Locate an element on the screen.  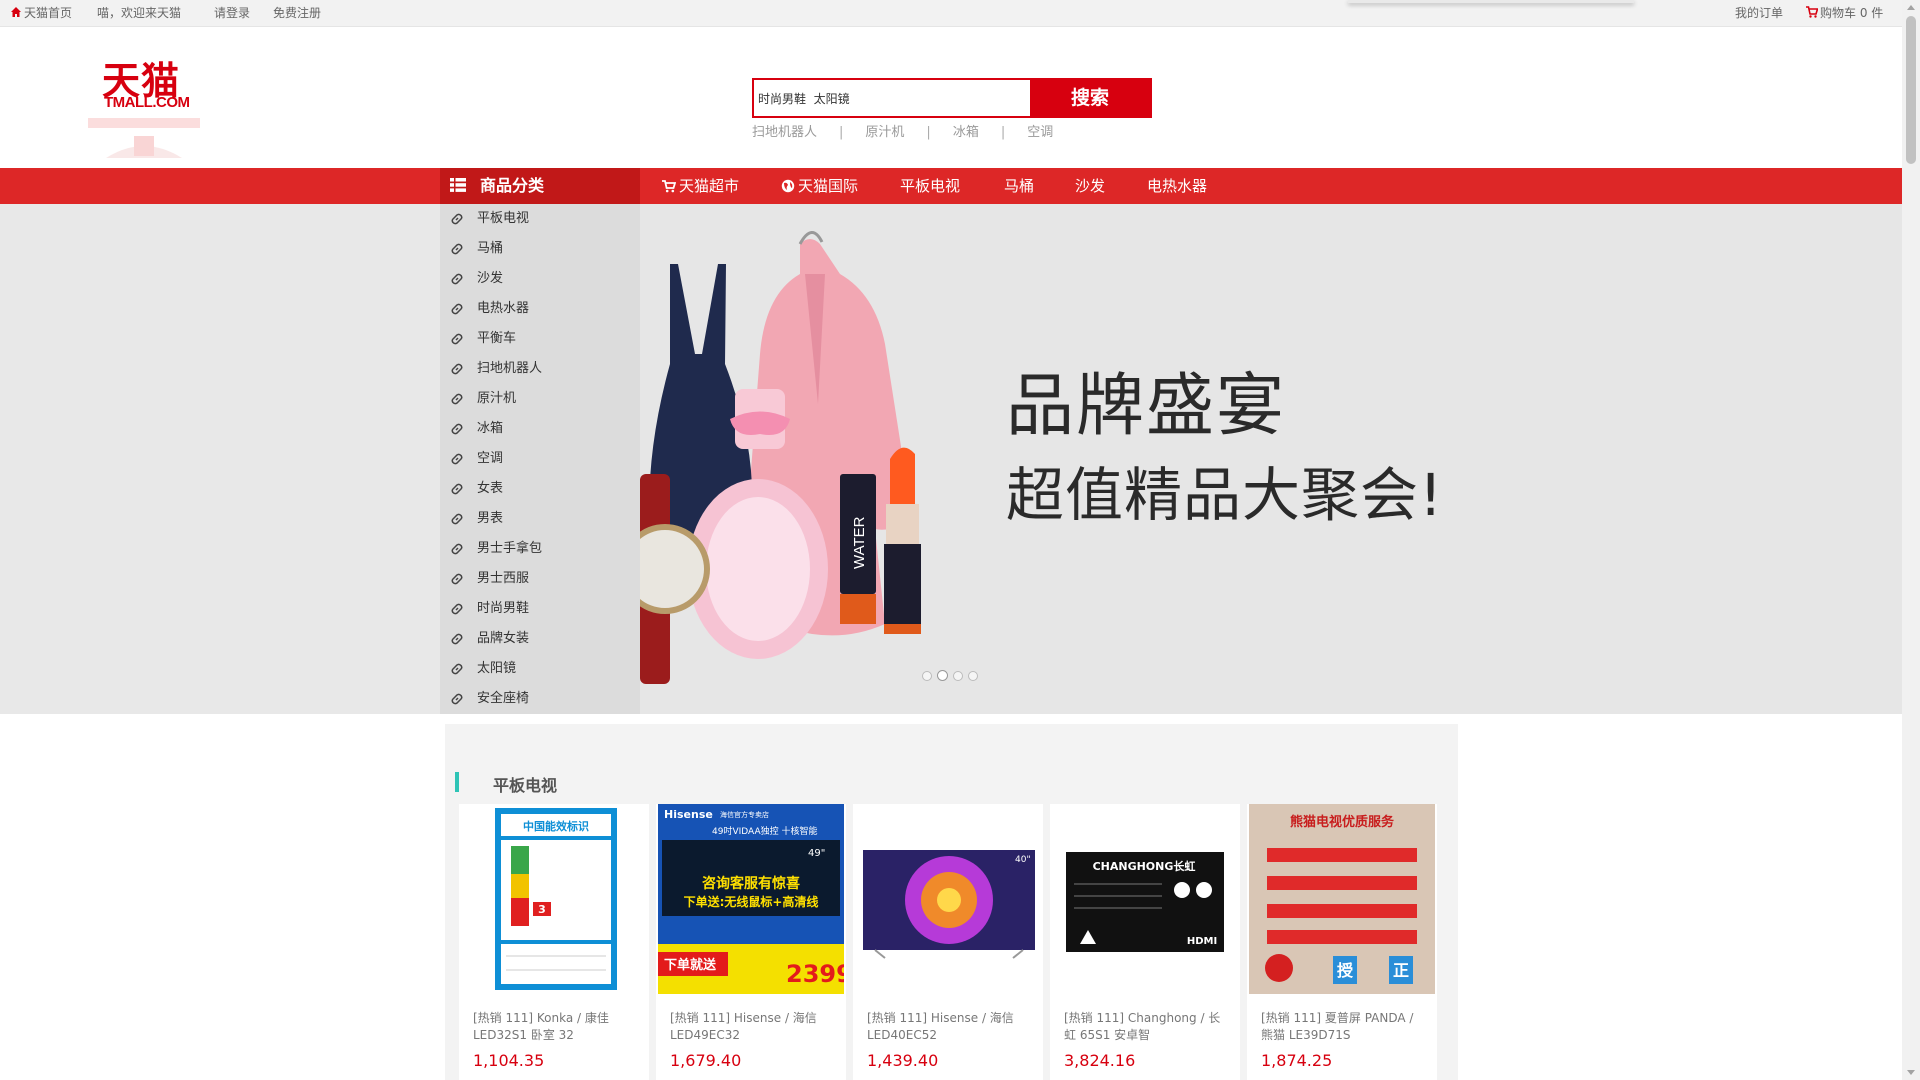
sidebar-item-fridge: 冰箱 is located at coordinates (540, 429).